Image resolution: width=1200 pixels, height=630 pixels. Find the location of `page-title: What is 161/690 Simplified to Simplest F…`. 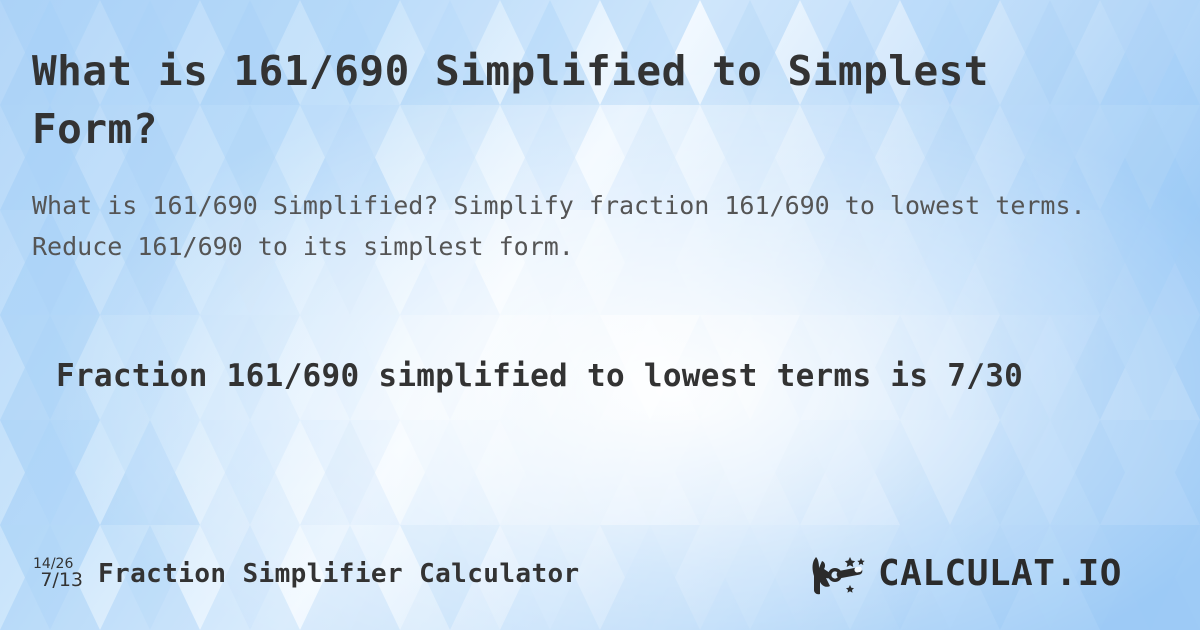

page-title: What is 161/690 Simplified to Simplest F… is located at coordinates (510, 100).